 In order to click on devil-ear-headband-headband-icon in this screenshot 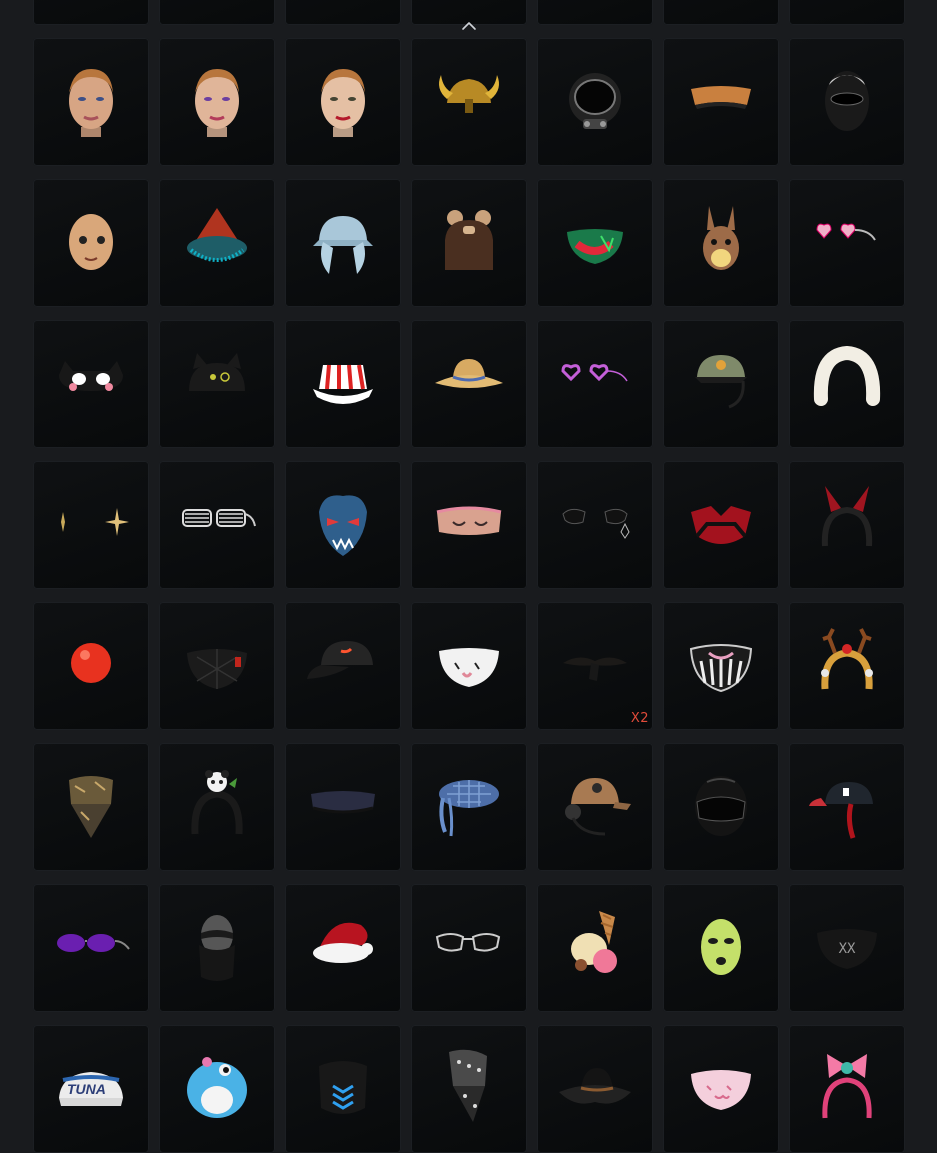, I will do `click(847, 516)`.